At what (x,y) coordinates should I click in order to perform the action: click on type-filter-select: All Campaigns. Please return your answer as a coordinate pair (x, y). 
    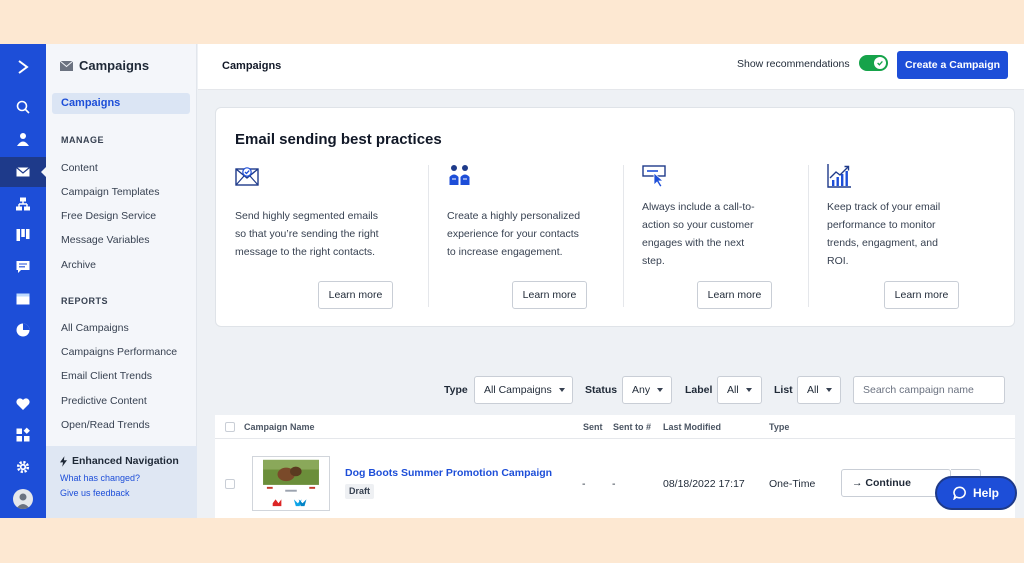
    Looking at the image, I should click on (523, 390).